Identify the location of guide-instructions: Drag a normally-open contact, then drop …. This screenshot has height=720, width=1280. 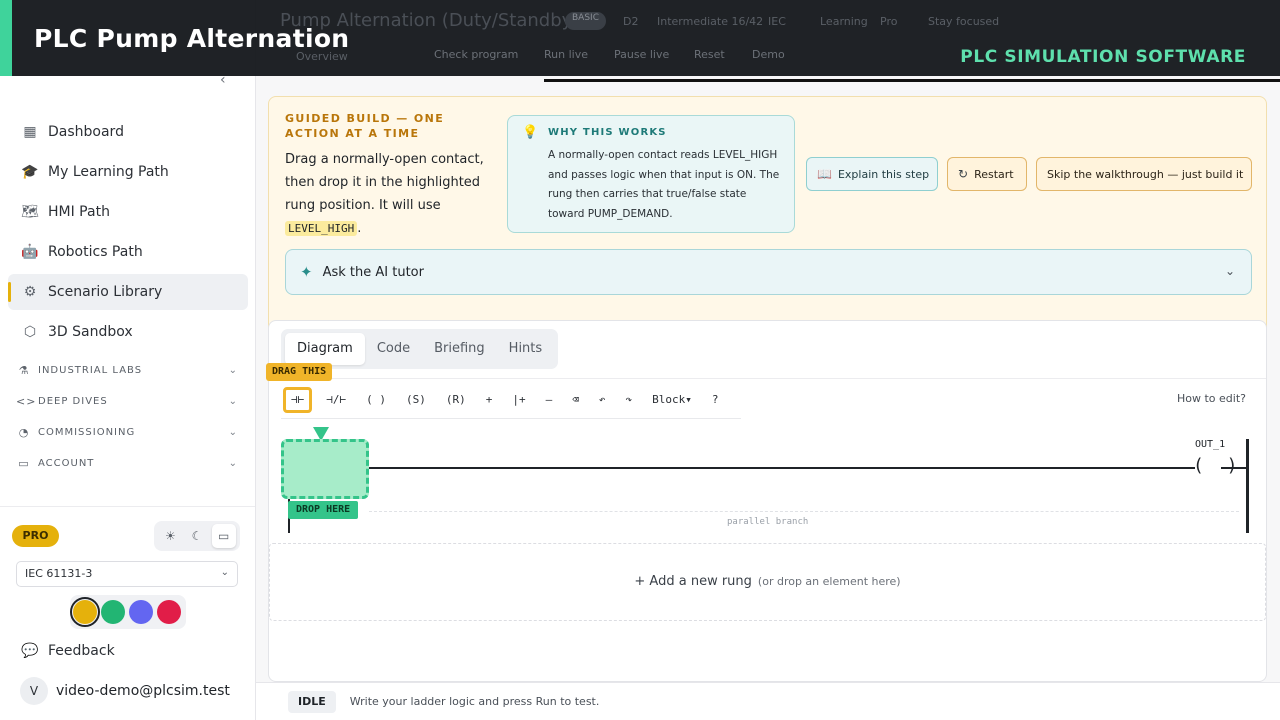
(385, 194).